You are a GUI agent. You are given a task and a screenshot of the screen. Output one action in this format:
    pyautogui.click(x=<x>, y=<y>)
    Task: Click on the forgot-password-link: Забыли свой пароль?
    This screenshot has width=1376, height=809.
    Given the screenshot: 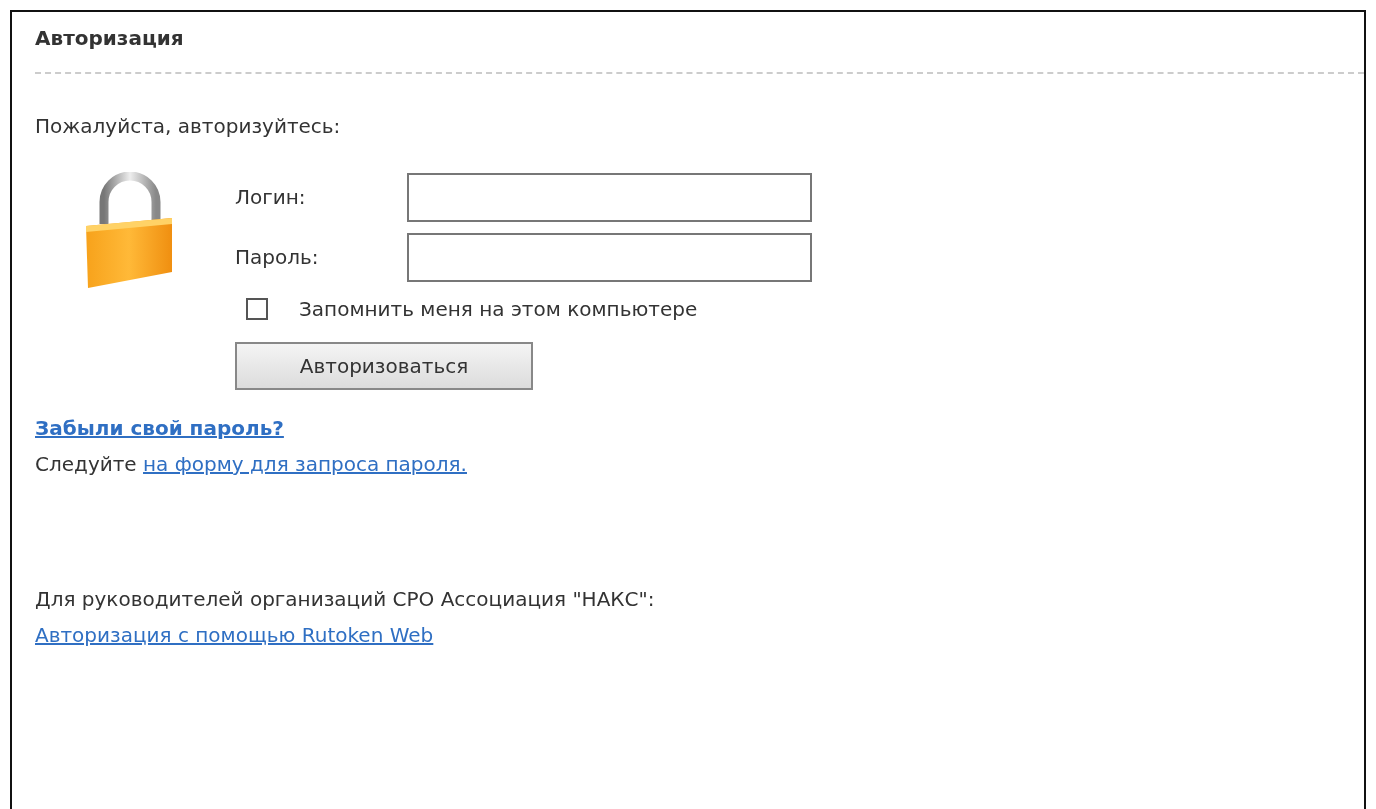 What is the action you would take?
    pyautogui.click(x=159, y=428)
    